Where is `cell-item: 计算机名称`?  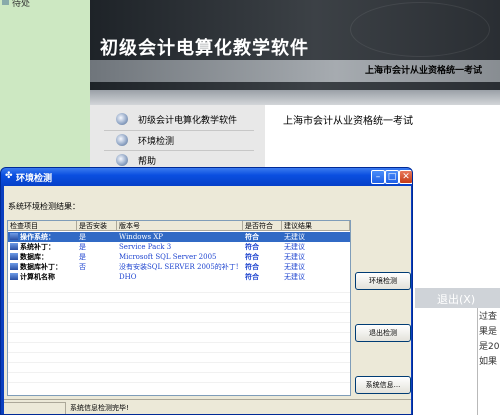
cell-item: 计算机名称 is located at coordinates (42, 277).